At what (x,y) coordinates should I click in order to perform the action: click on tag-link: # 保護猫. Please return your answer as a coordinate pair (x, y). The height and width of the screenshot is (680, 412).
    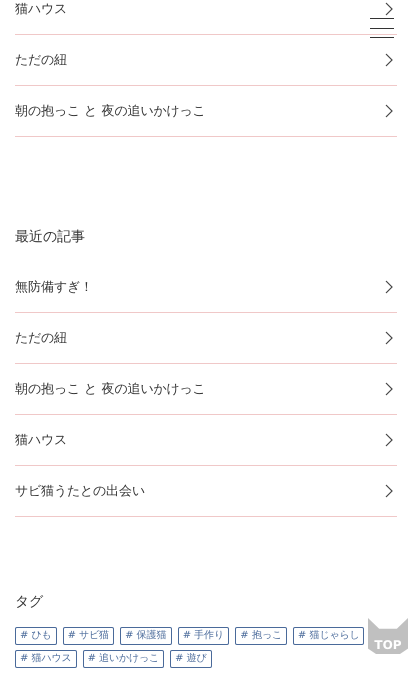
    Looking at the image, I should click on (146, 636).